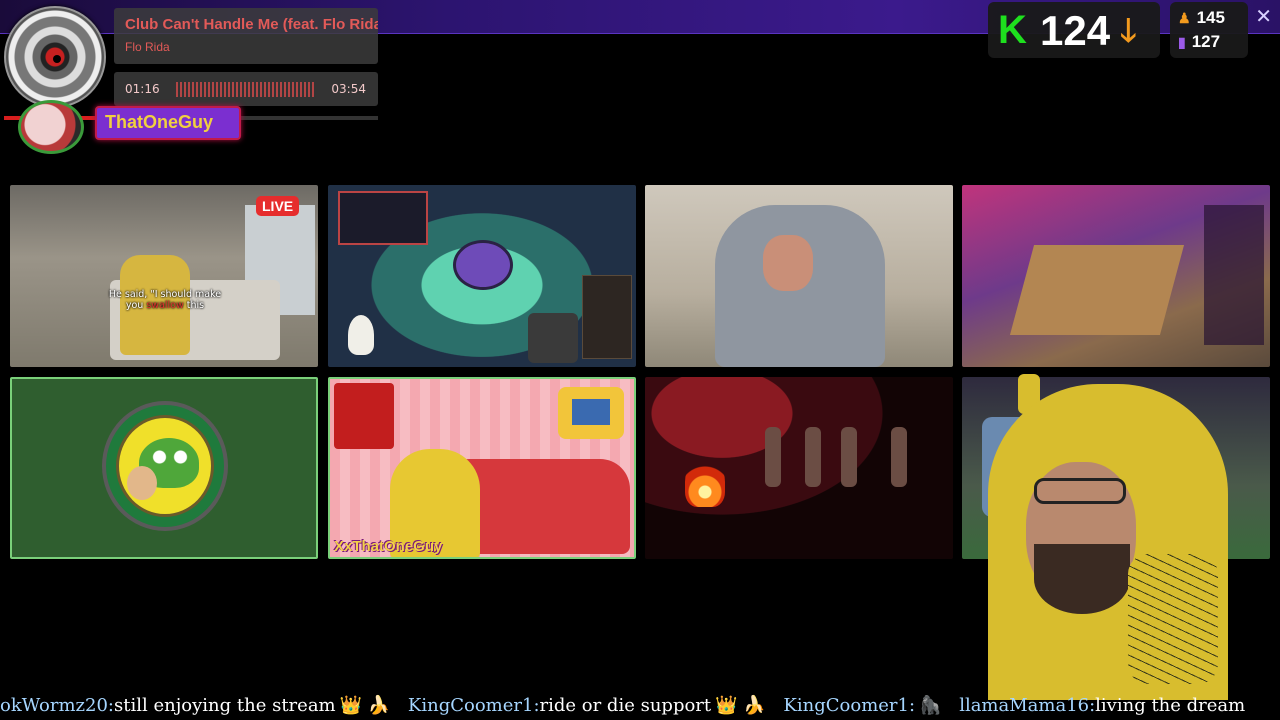 Image resolution: width=1280 pixels, height=720 pixels. I want to click on kick-counter: K 124 🡓, so click(1074, 30).